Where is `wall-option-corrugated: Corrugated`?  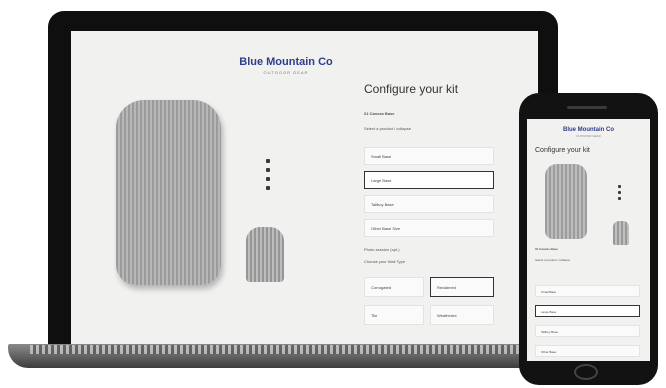
wall-option-corrugated: Corrugated is located at coordinates (394, 287).